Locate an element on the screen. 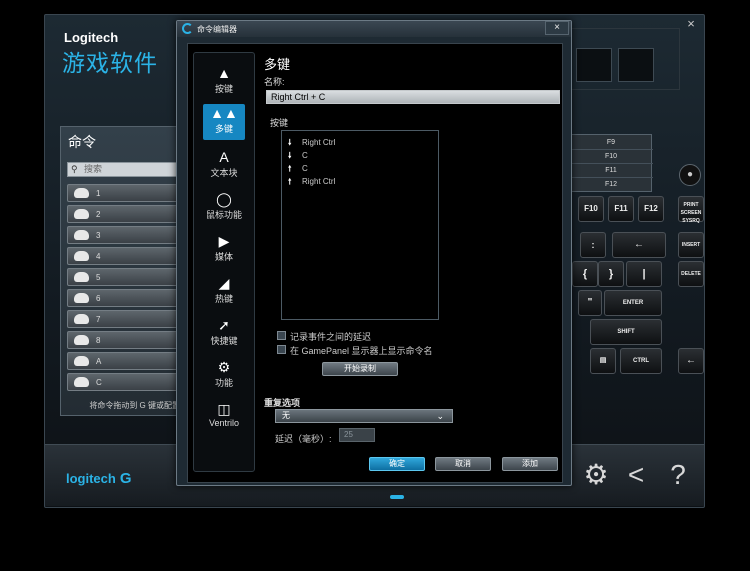  sidebar-item-shortcut: ➚ 快捷键 is located at coordinates (224, 334).